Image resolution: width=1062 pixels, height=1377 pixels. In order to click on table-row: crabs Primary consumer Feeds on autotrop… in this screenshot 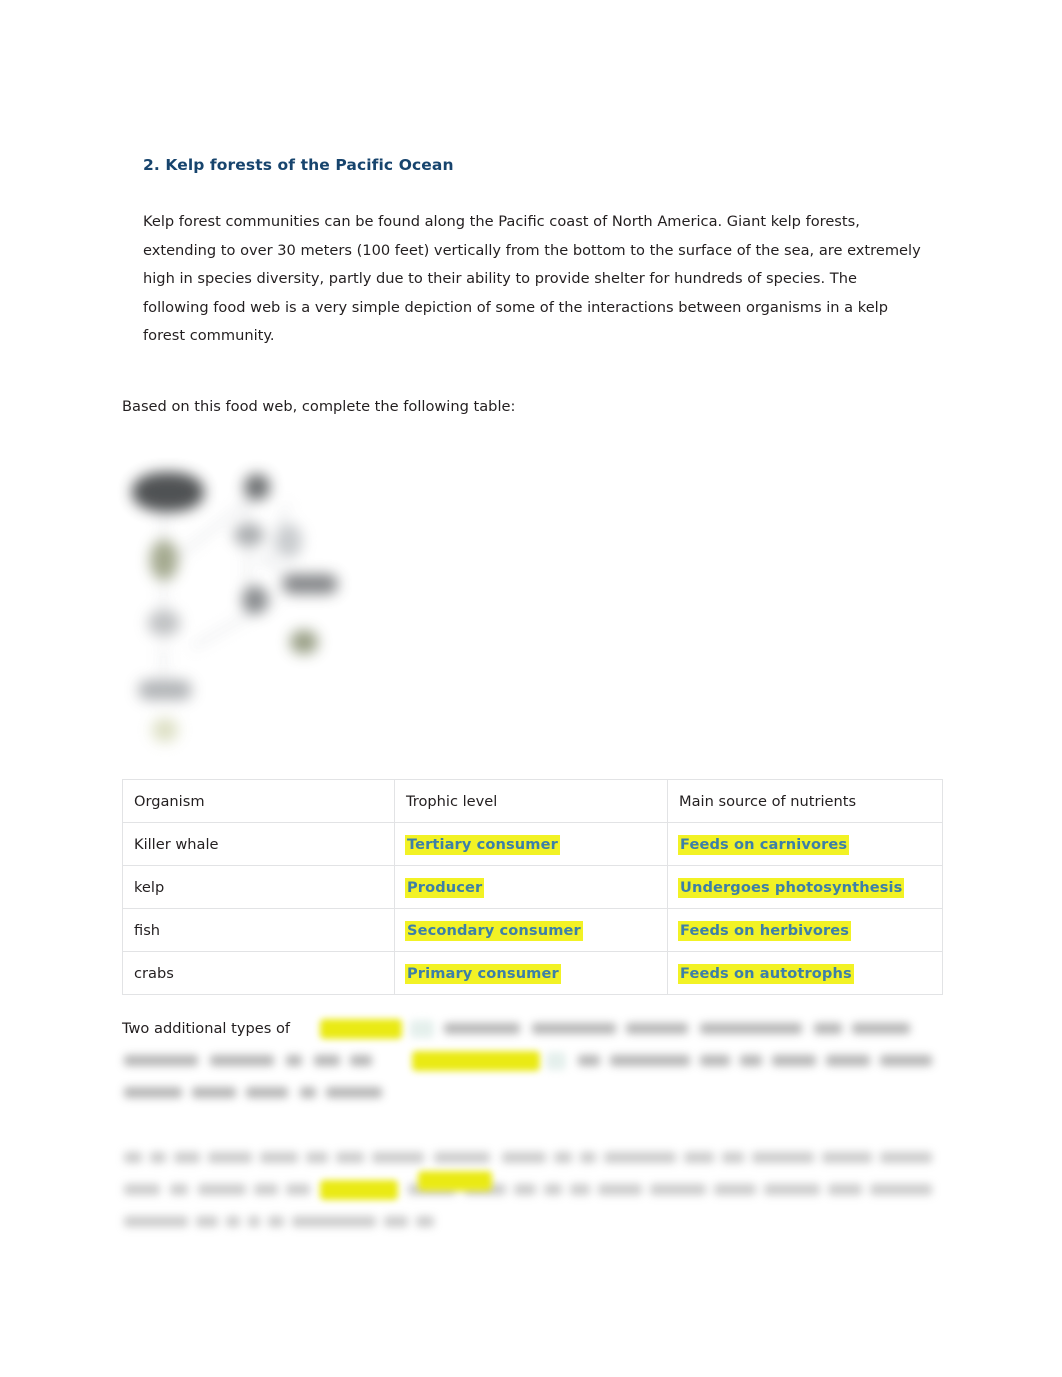, I will do `click(532, 973)`.